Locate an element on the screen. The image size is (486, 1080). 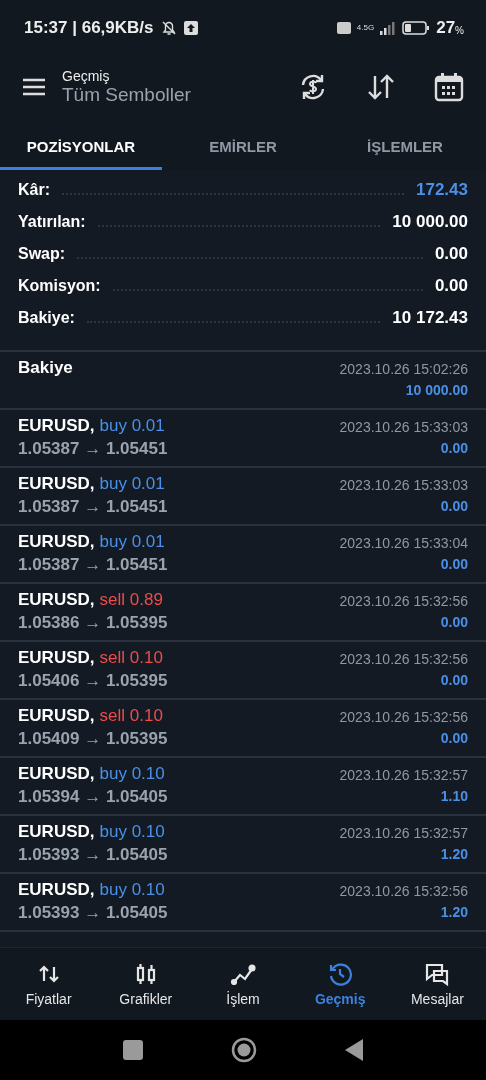
tab: İŞLEMLER is located at coordinates (405, 144).